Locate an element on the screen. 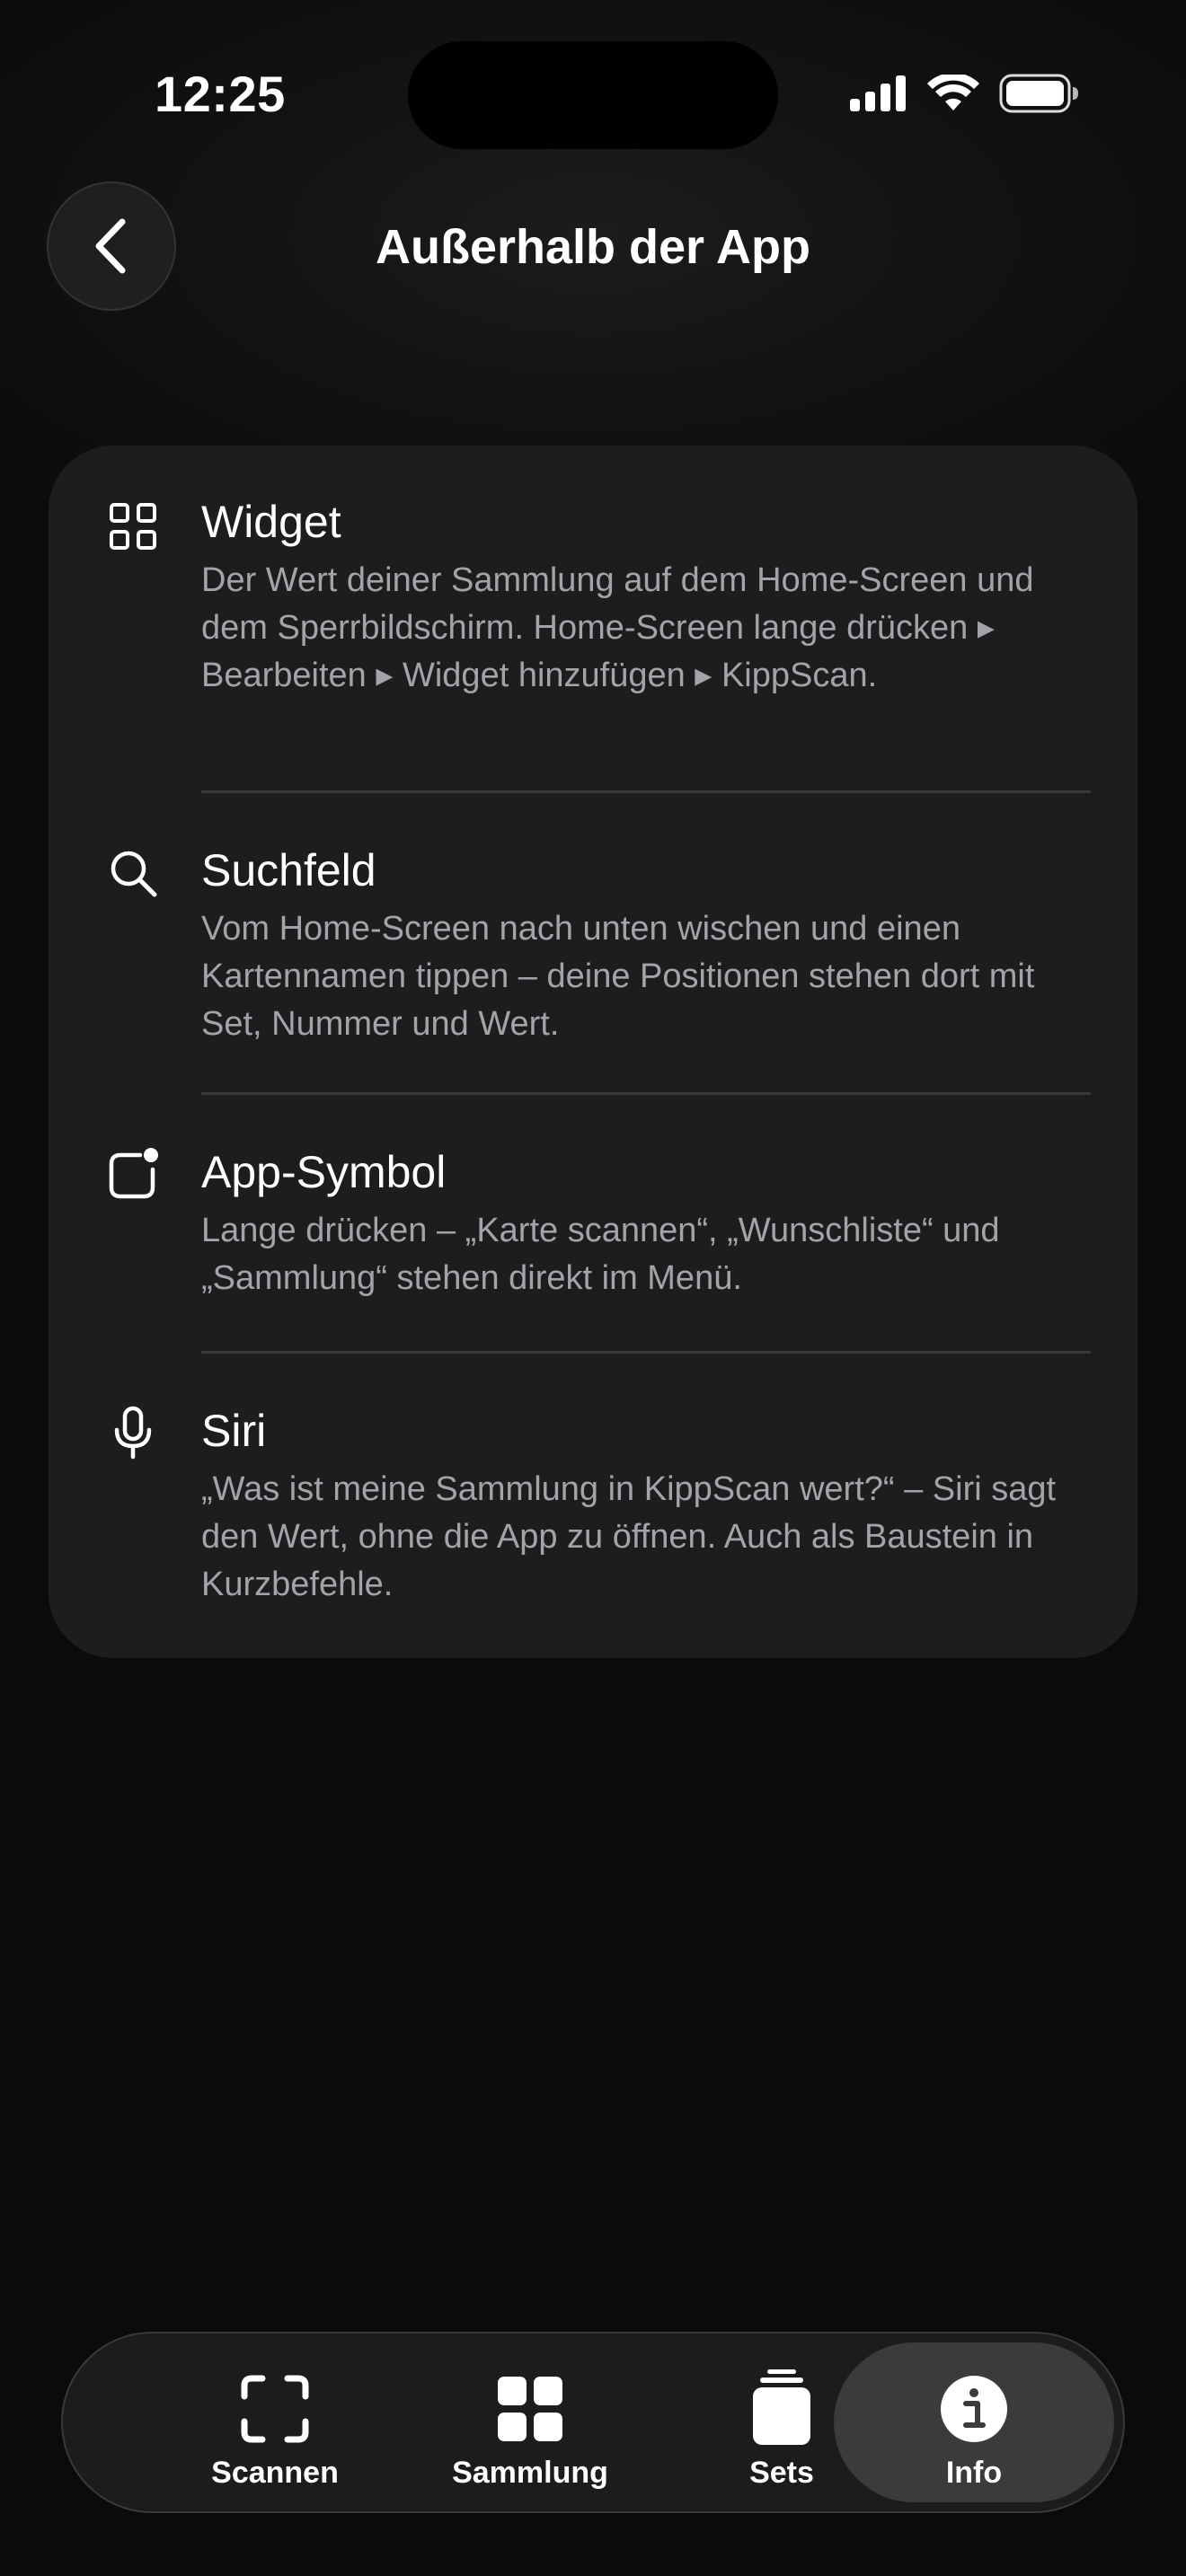  tab-sammlung: Sammlung is located at coordinates (530, 2422).